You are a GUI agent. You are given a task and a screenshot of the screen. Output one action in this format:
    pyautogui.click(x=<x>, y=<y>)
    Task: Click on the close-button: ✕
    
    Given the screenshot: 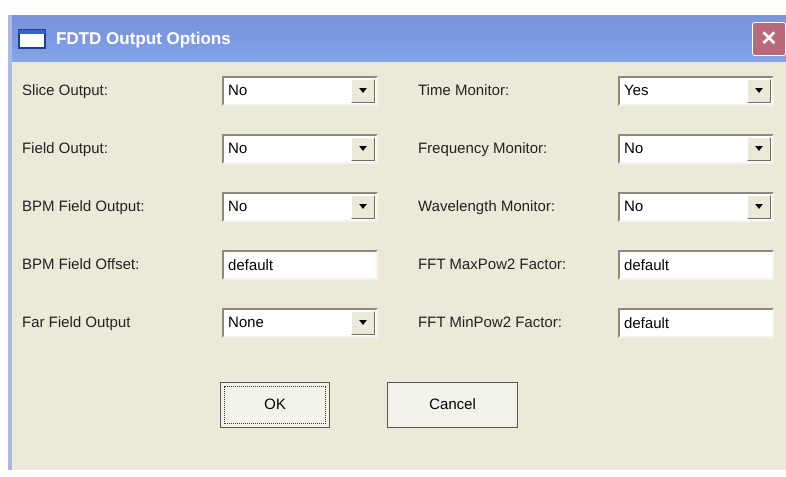 What is the action you would take?
    pyautogui.click(x=769, y=39)
    